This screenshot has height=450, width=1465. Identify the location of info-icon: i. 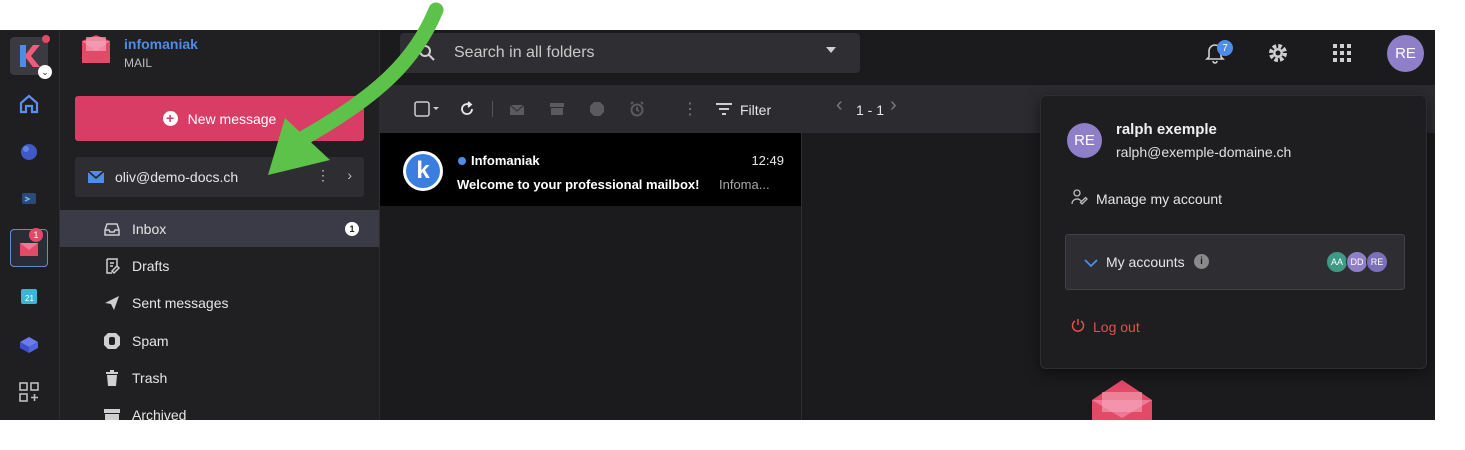
(1201, 261).